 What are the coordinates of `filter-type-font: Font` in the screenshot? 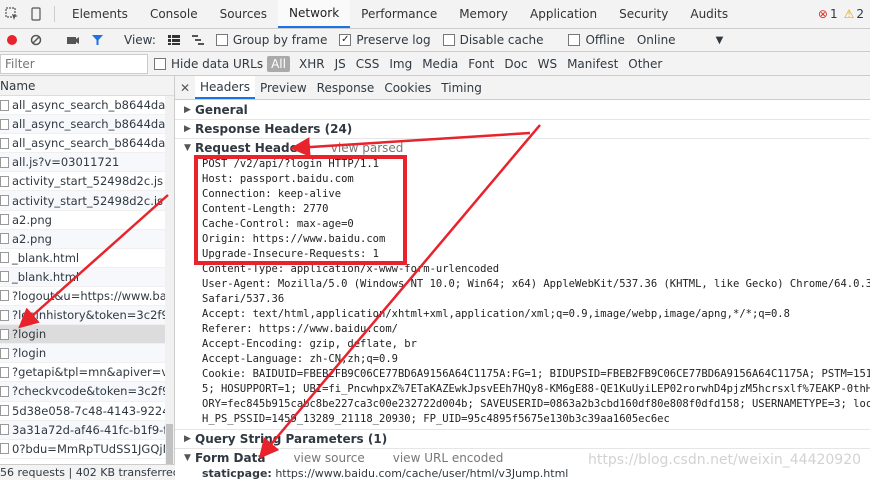 It's located at (481, 64).